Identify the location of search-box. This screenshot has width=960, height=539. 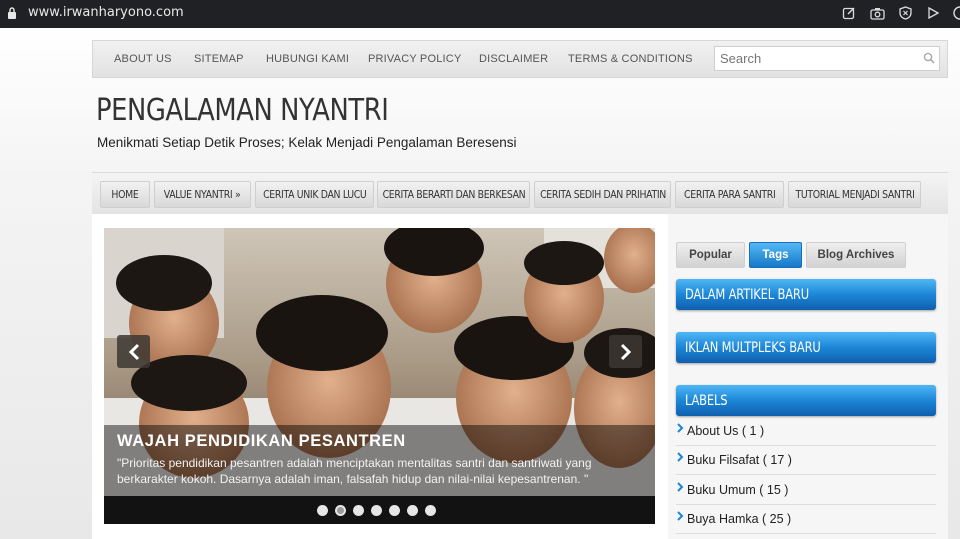
(827, 58).